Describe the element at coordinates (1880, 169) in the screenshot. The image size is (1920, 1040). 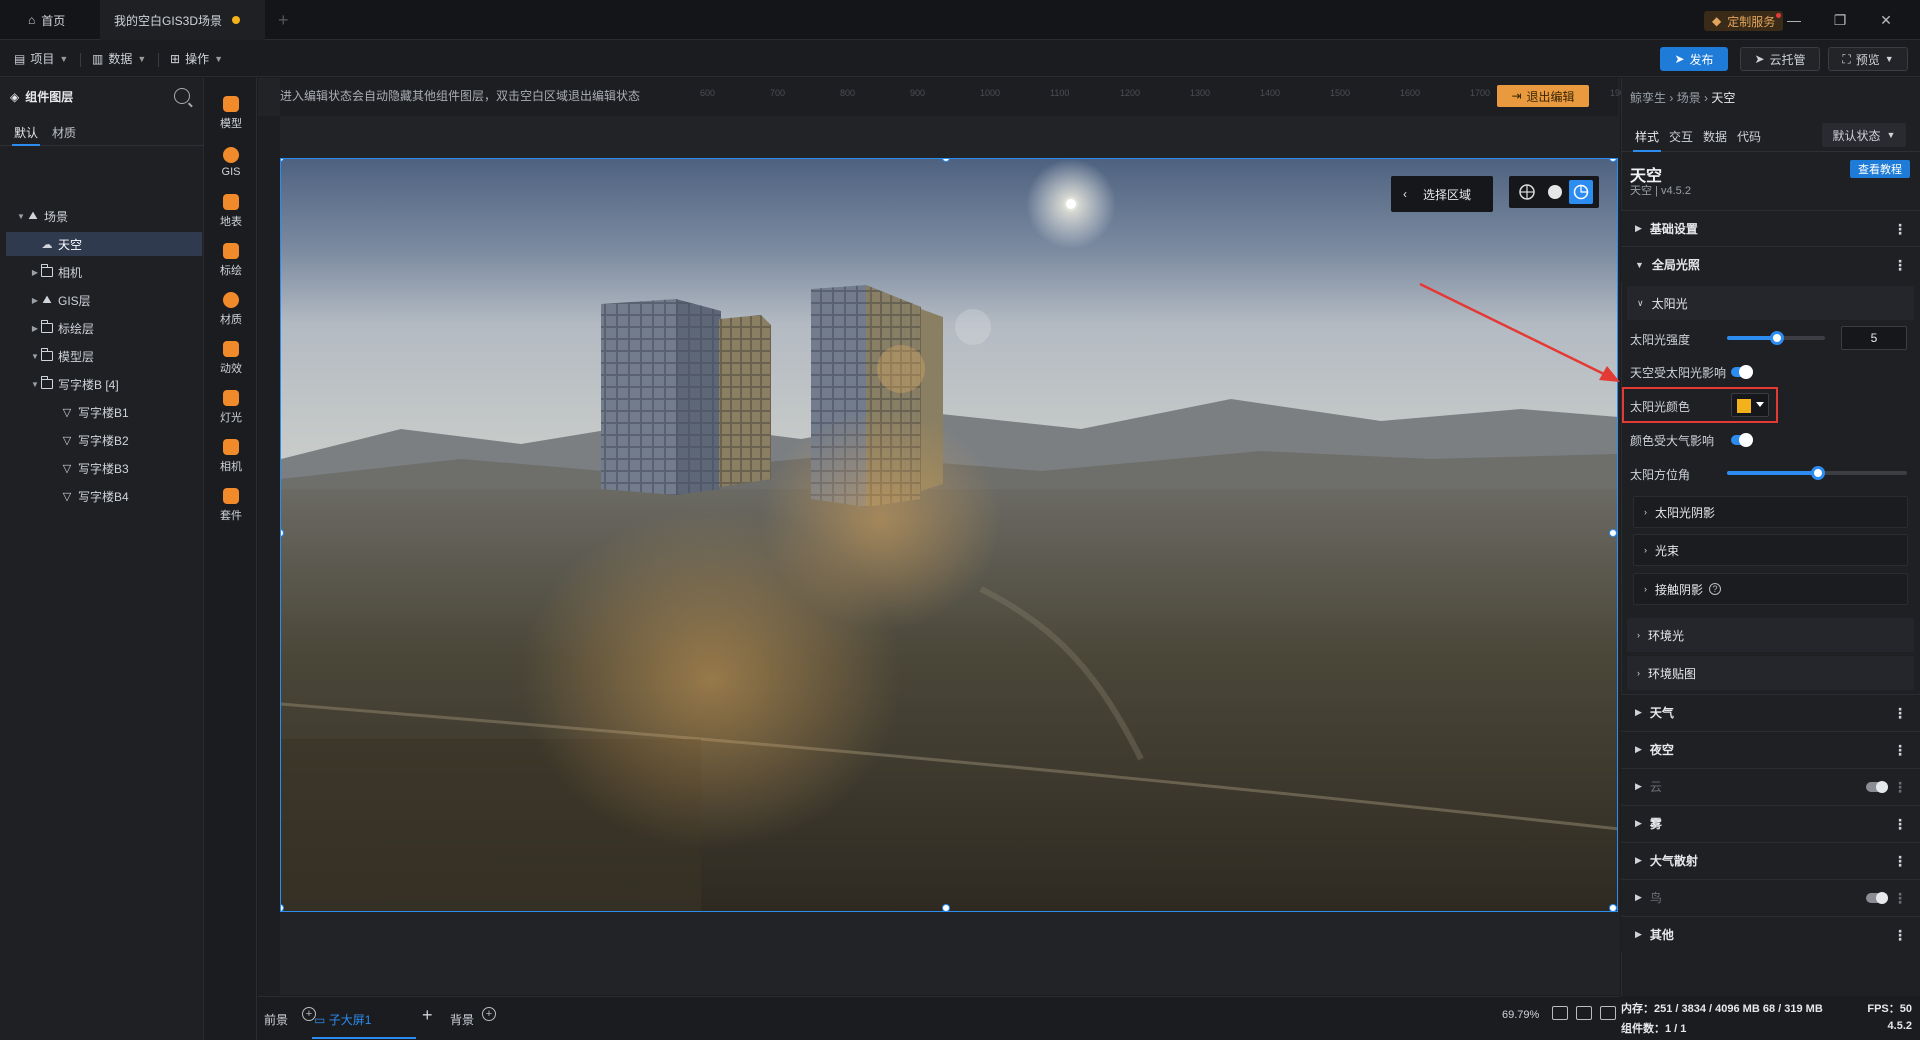
I see `tutorial-button: 查看教程` at that location.